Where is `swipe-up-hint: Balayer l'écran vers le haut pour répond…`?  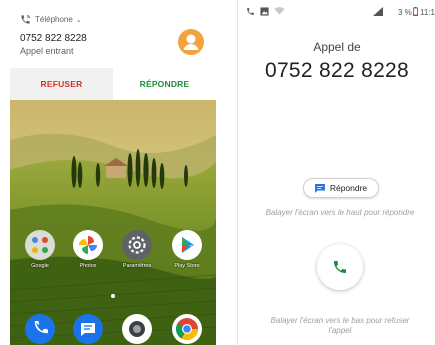
swipe-up-hint: Balayer l'écran vers le haut pour répond… is located at coordinates (340, 212).